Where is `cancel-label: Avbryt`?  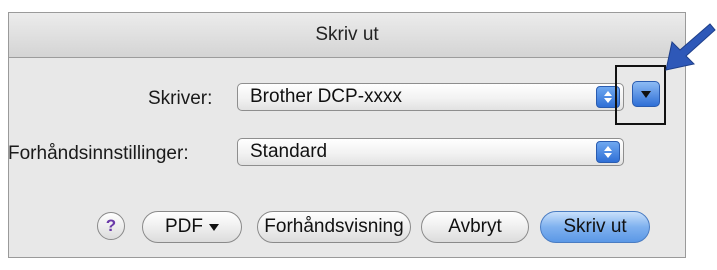
cancel-label: Avbryt is located at coordinates (475, 226).